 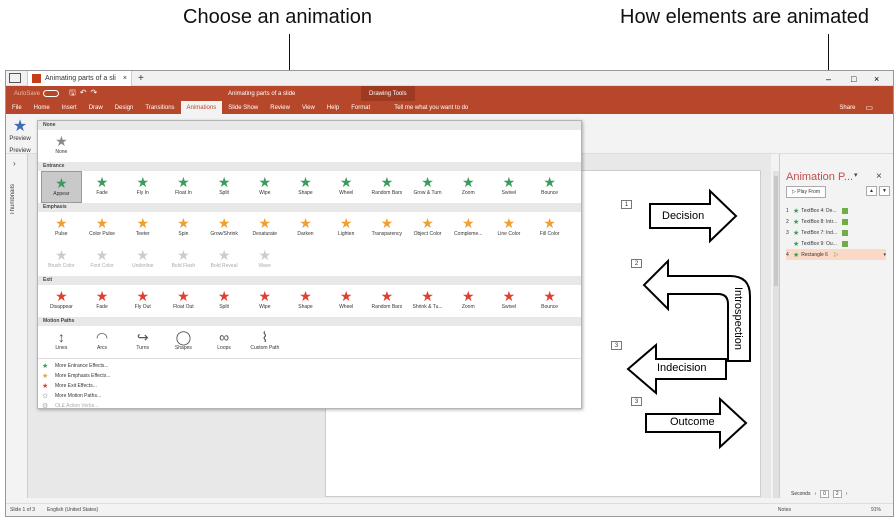 What do you see at coordinates (141, 78) in the screenshot?
I see `new-tab-button: +` at bounding box center [141, 78].